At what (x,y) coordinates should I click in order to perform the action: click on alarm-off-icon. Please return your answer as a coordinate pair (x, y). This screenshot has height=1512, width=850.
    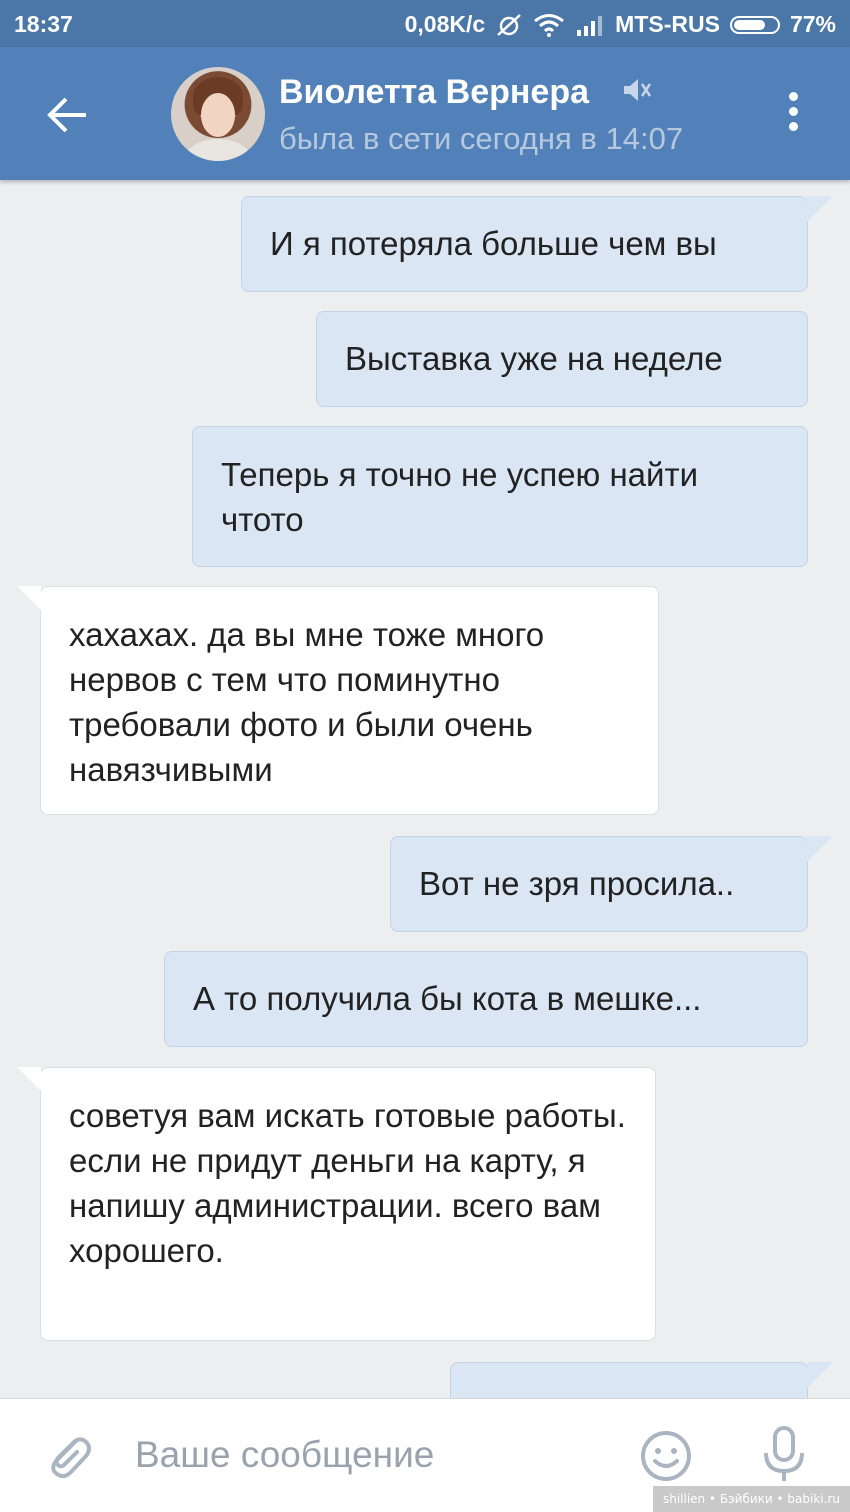
    Looking at the image, I should click on (509, 25).